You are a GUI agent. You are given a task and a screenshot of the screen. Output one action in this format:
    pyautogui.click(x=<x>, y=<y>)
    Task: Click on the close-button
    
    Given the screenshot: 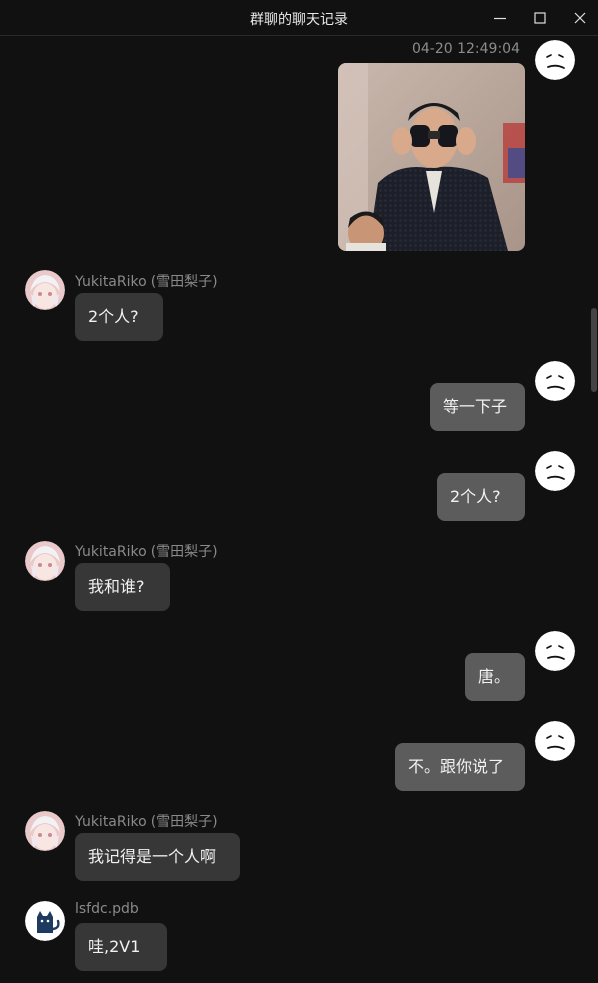 What is the action you would take?
    pyautogui.click(x=579, y=17)
    